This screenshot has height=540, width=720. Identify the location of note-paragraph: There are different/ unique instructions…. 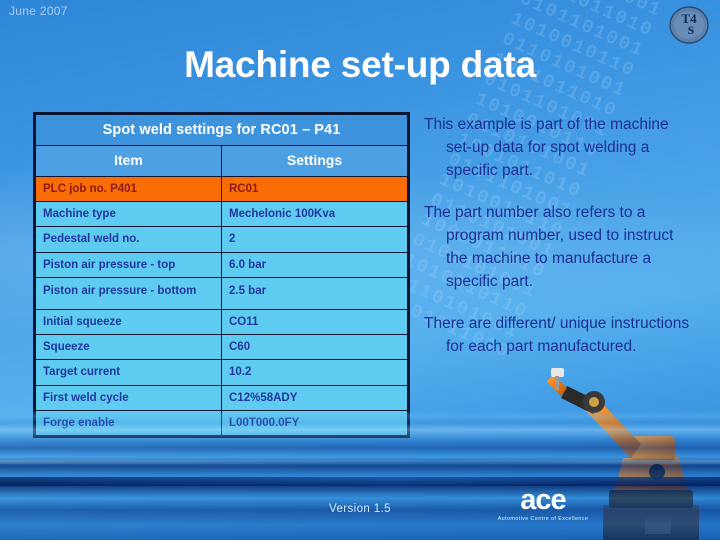
(557, 335).